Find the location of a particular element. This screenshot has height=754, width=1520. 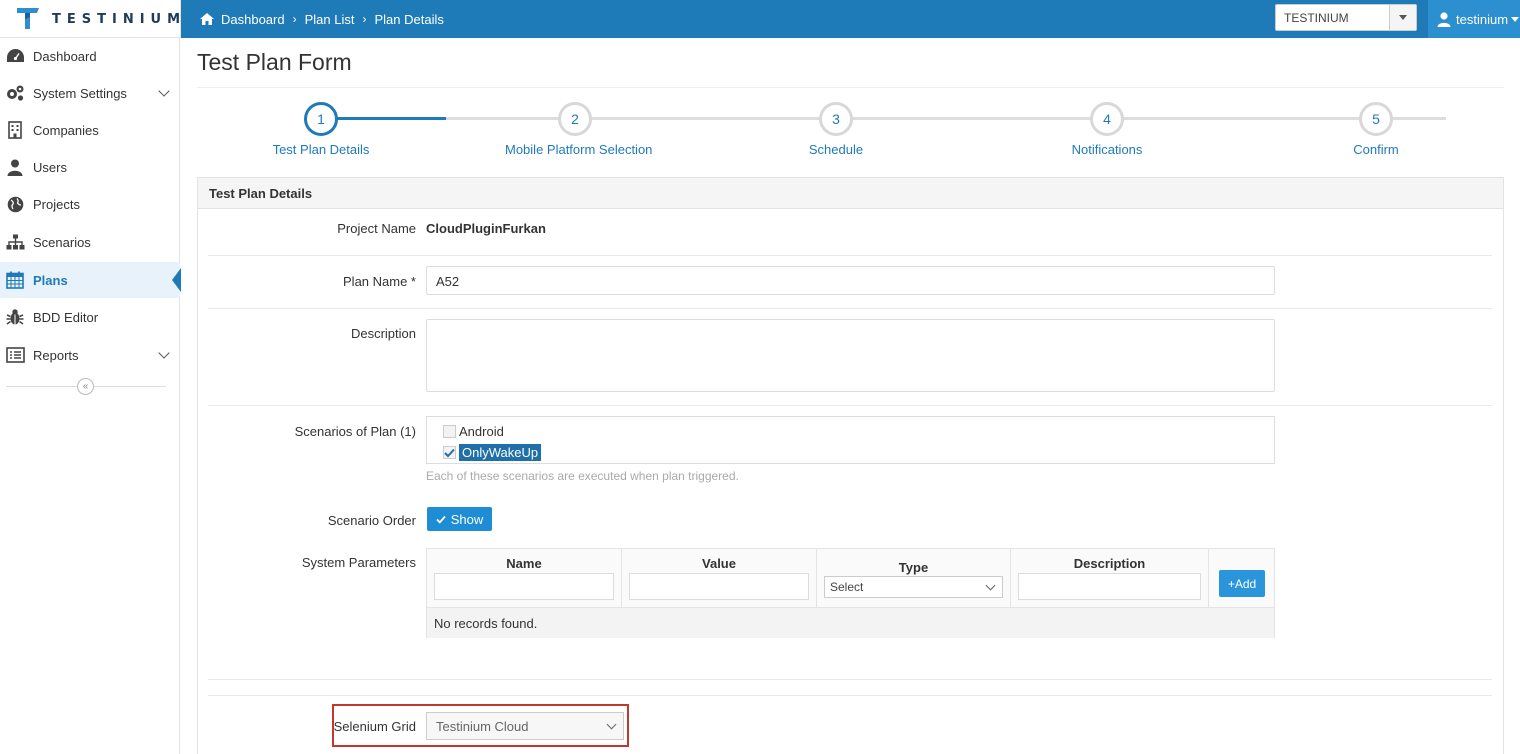

sidebar-item-plans: Plans is located at coordinates (90, 280).